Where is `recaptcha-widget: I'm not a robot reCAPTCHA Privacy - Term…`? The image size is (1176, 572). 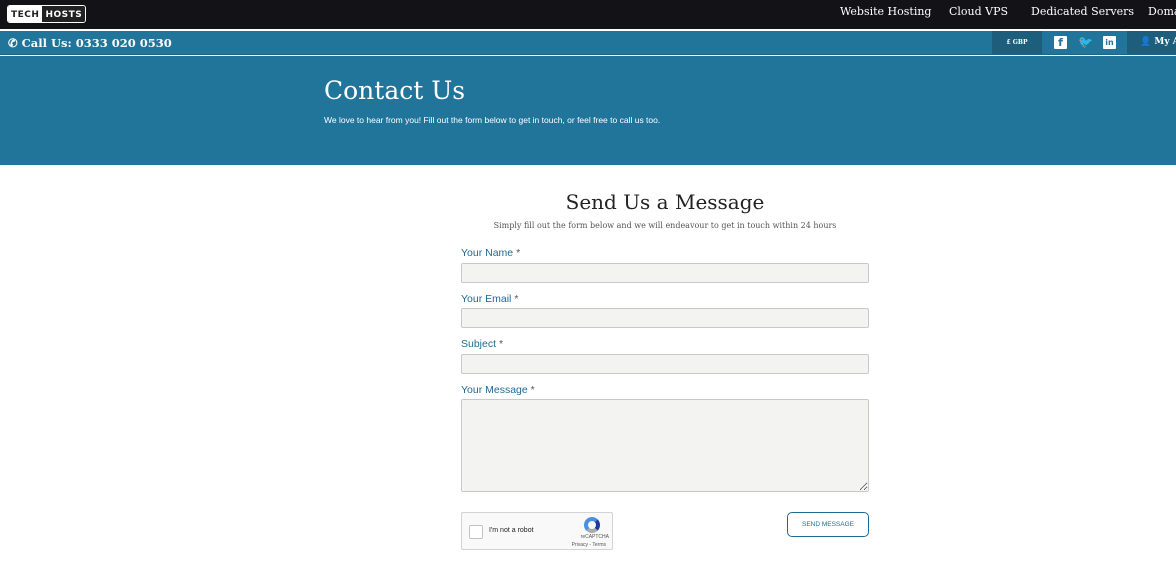
recaptcha-widget: I'm not a robot reCAPTCHA Privacy - Term… is located at coordinates (537, 531).